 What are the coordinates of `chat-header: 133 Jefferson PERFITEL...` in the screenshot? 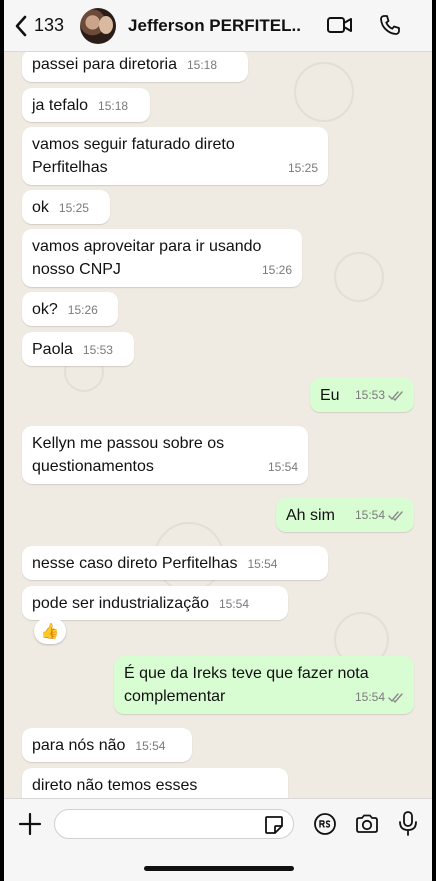 It's located at (218, 26).